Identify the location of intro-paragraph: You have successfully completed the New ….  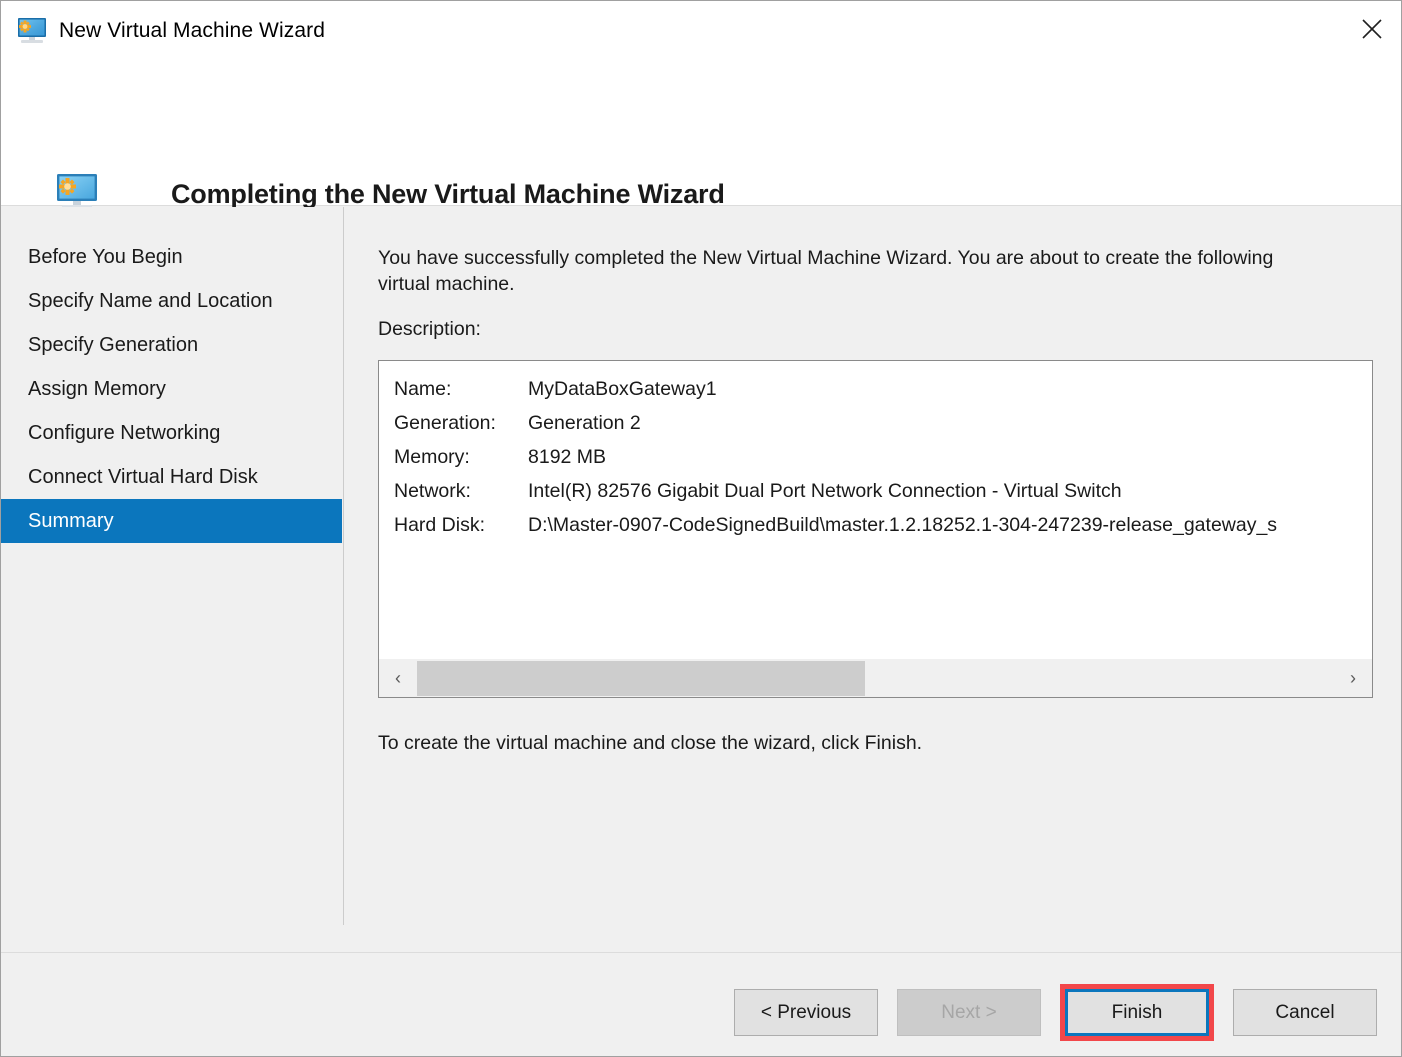
(826, 271).